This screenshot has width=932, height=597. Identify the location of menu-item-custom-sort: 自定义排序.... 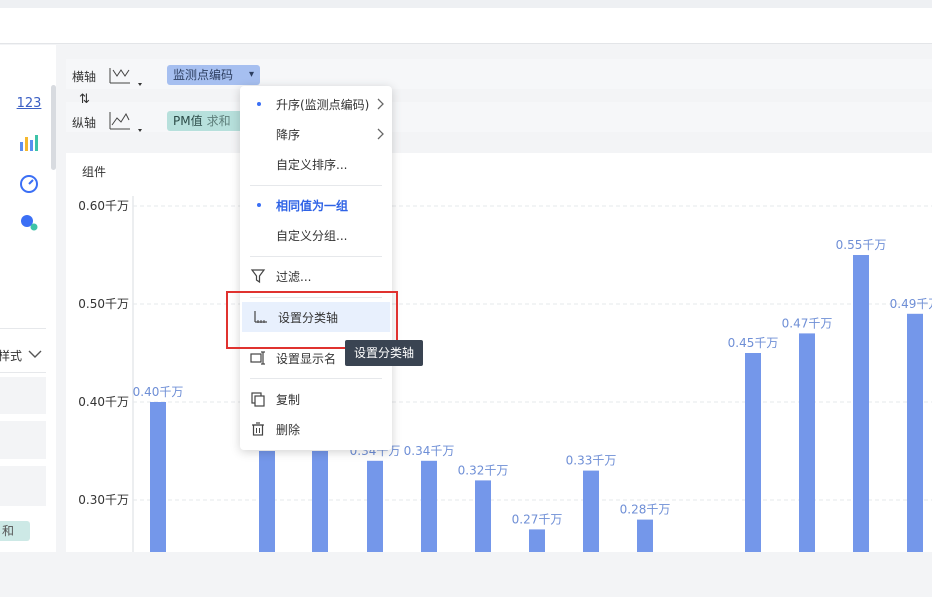
(316, 164).